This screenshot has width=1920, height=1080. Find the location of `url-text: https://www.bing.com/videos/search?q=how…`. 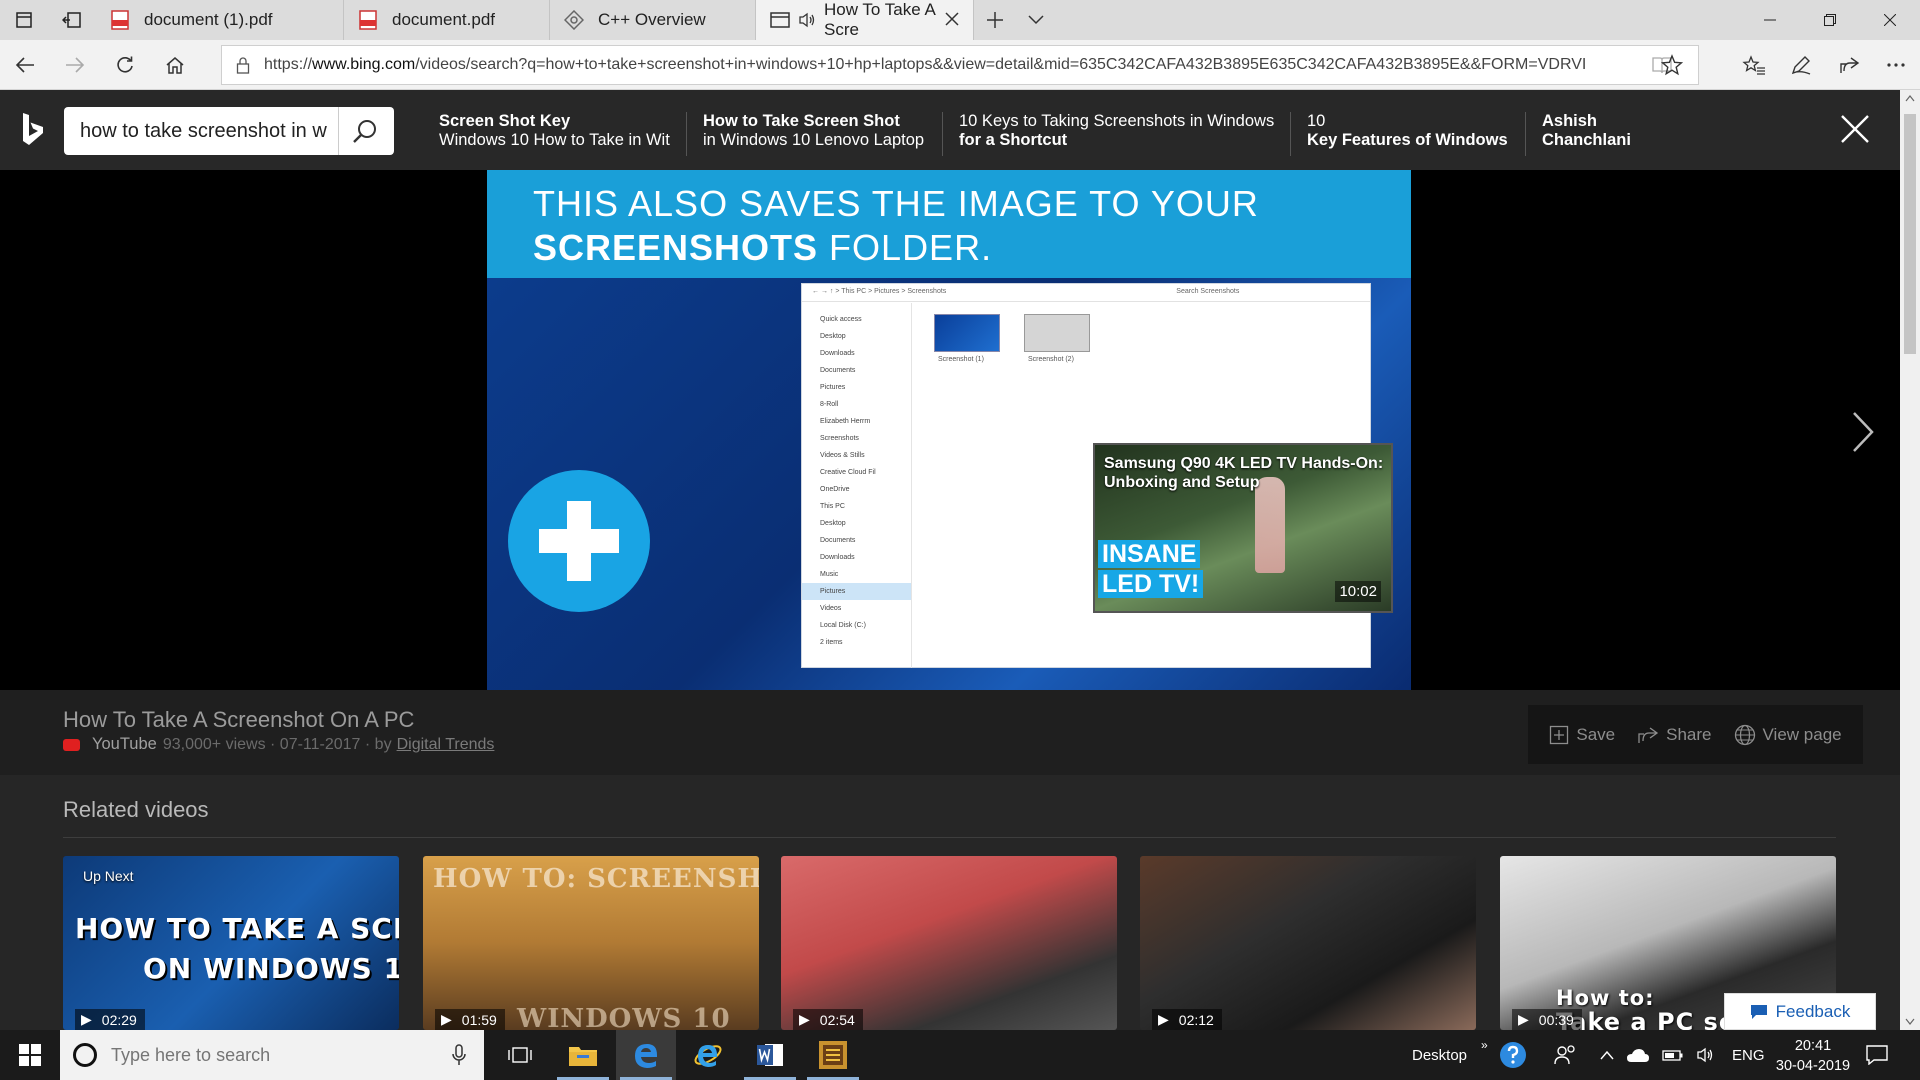

url-text: https://www.bing.com/videos/search?q=how… is located at coordinates (954, 65).